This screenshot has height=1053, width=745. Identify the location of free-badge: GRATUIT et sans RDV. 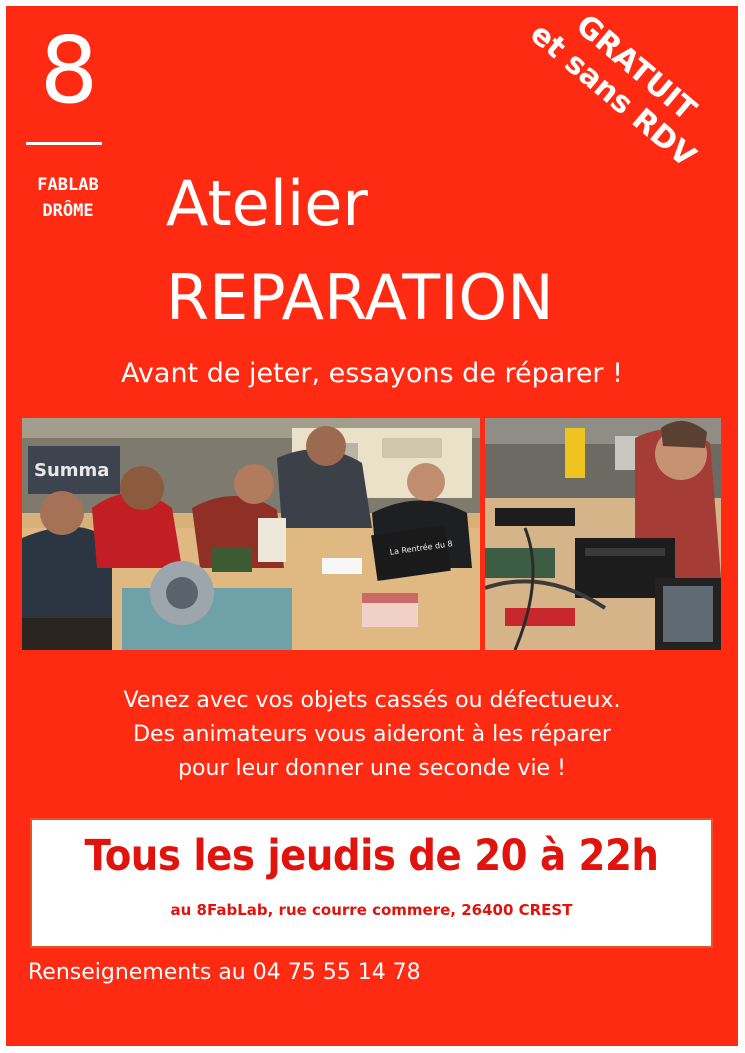
(623, 96).